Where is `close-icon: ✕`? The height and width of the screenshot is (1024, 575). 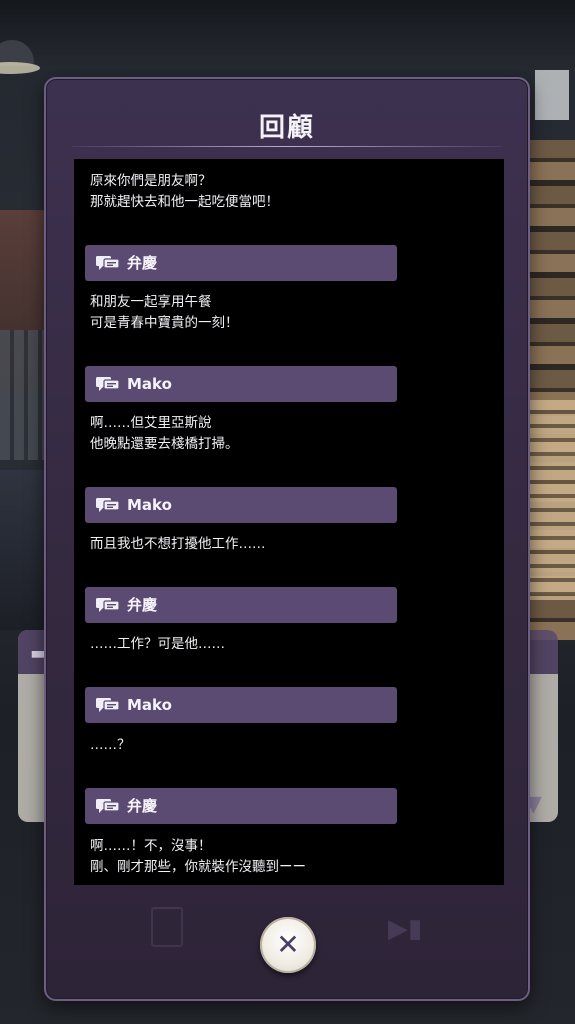 close-icon: ✕ is located at coordinates (288, 944).